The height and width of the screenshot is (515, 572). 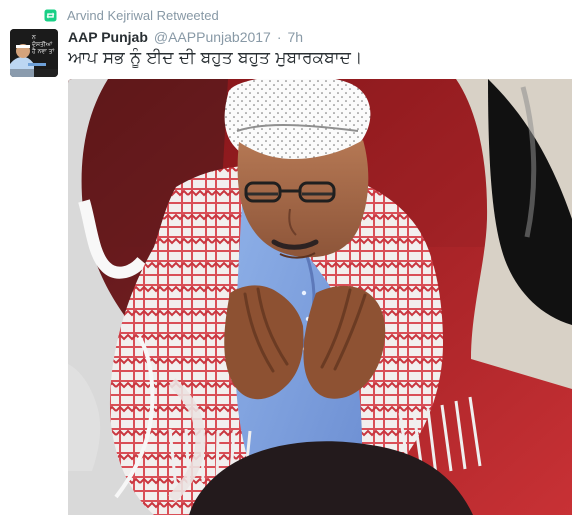 I want to click on tweet-header: AAP Punjab @AAPPunjab2017 · 7h, so click(x=185, y=37).